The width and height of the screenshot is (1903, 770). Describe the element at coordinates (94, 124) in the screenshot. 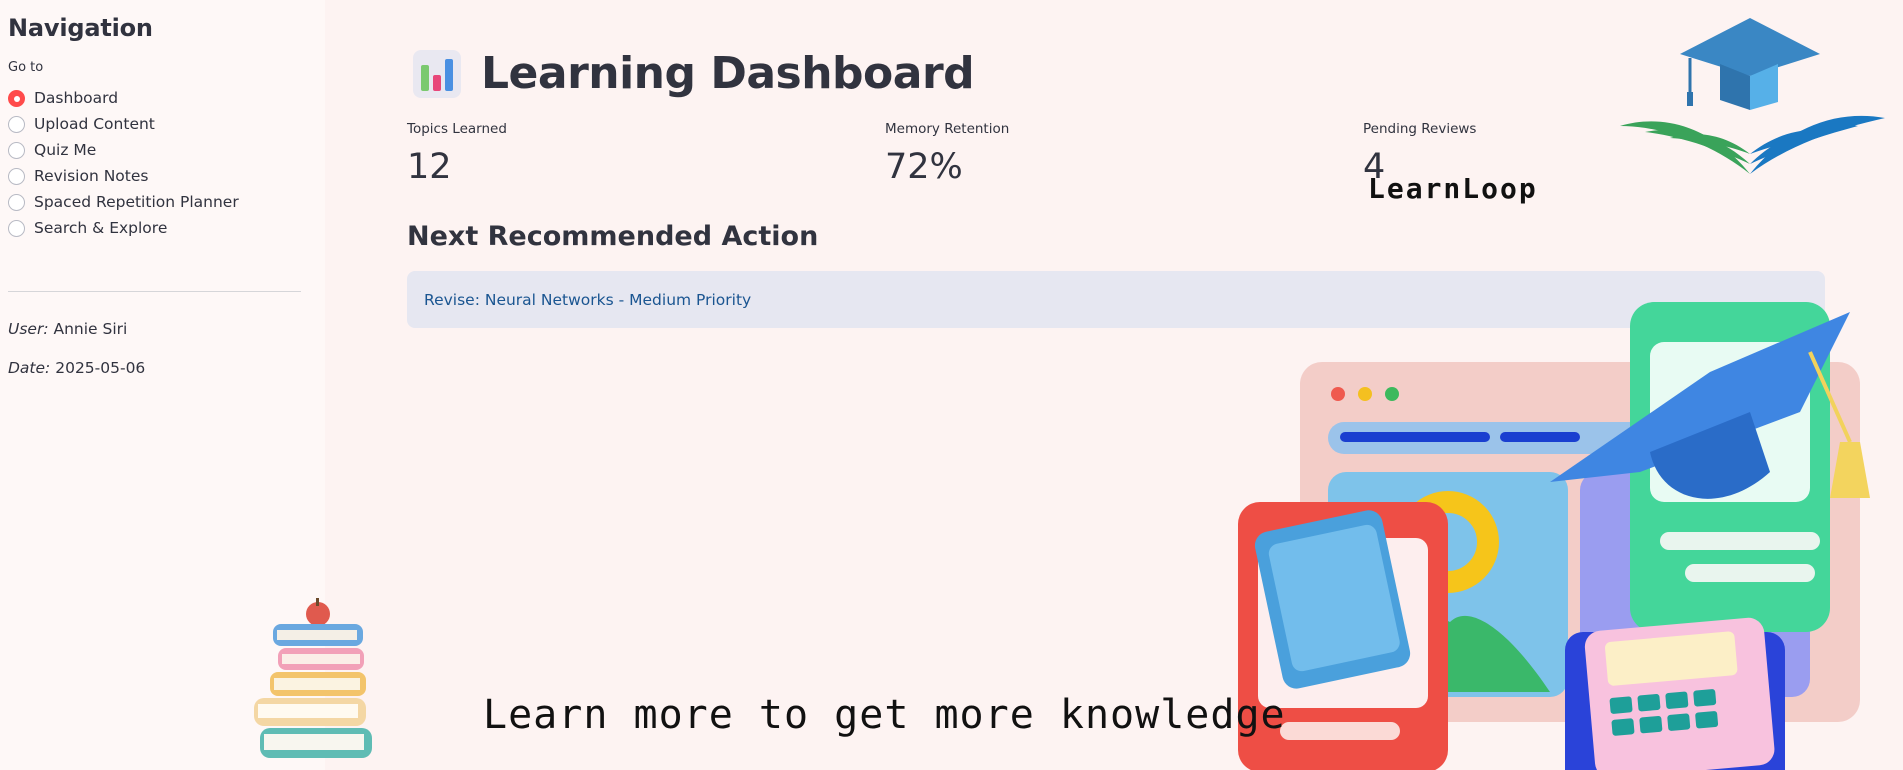

I see `nav-option-label: Upload Content` at that location.